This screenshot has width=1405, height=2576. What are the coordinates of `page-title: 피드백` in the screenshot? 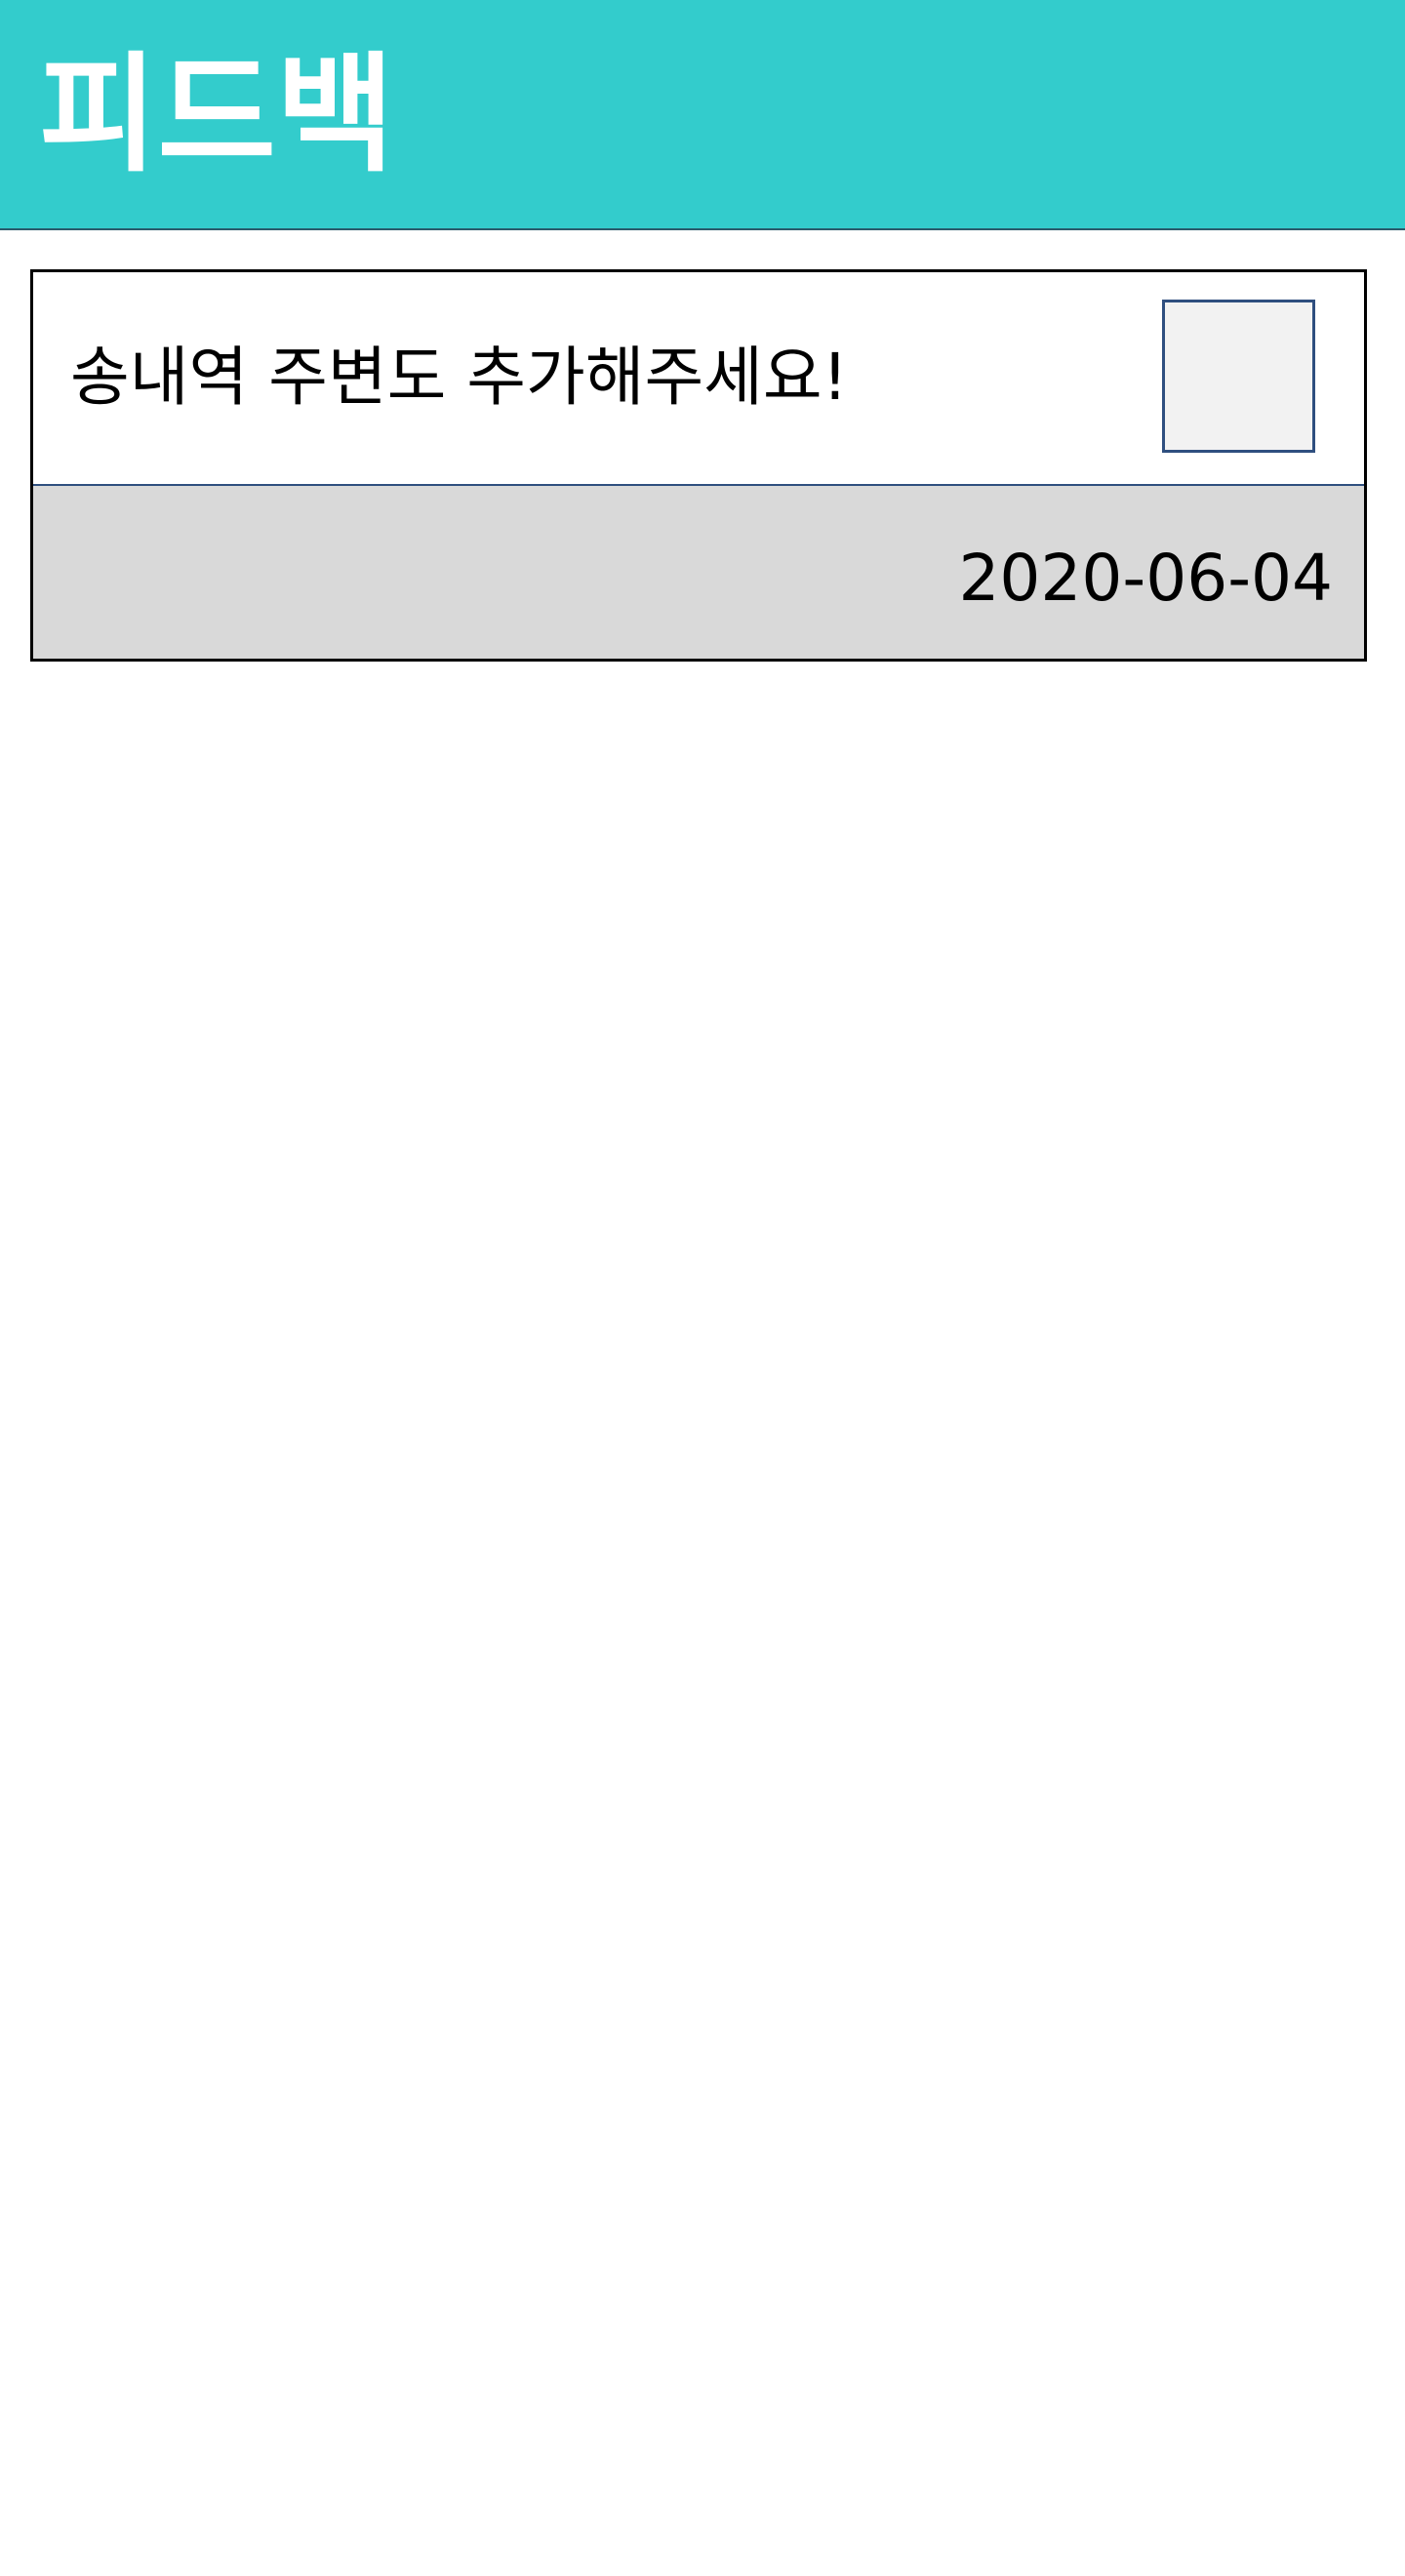 It's located at (217, 115).